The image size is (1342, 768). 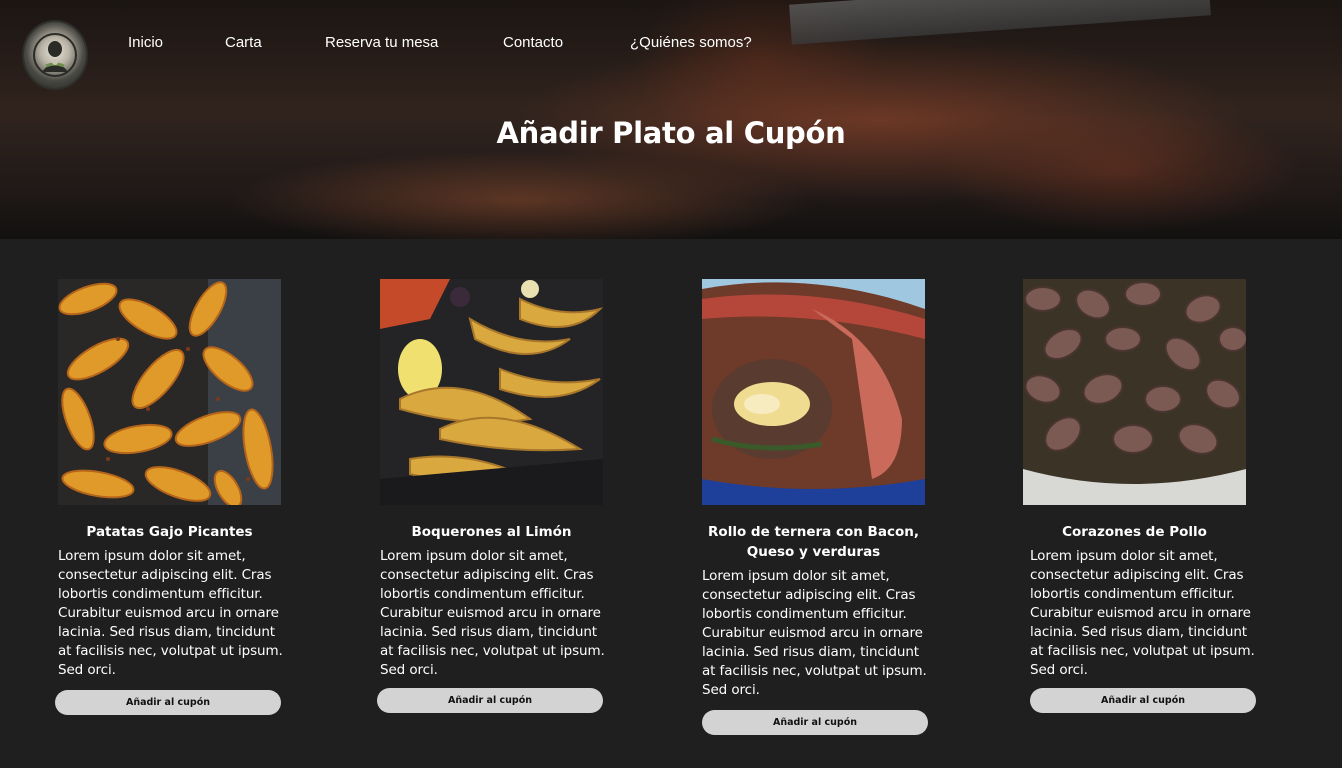 What do you see at coordinates (533, 42) in the screenshot?
I see `nav-item-contacto: Contacto` at bounding box center [533, 42].